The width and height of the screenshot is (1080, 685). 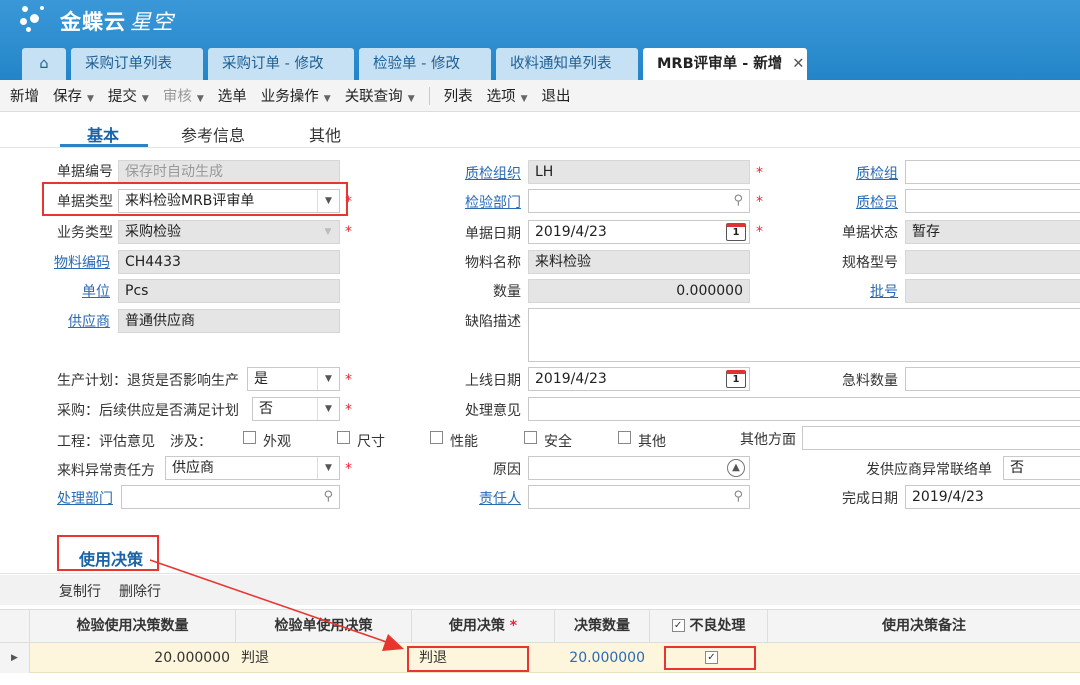 I want to click on check-all-checkbox: ✓, so click(x=678, y=625).